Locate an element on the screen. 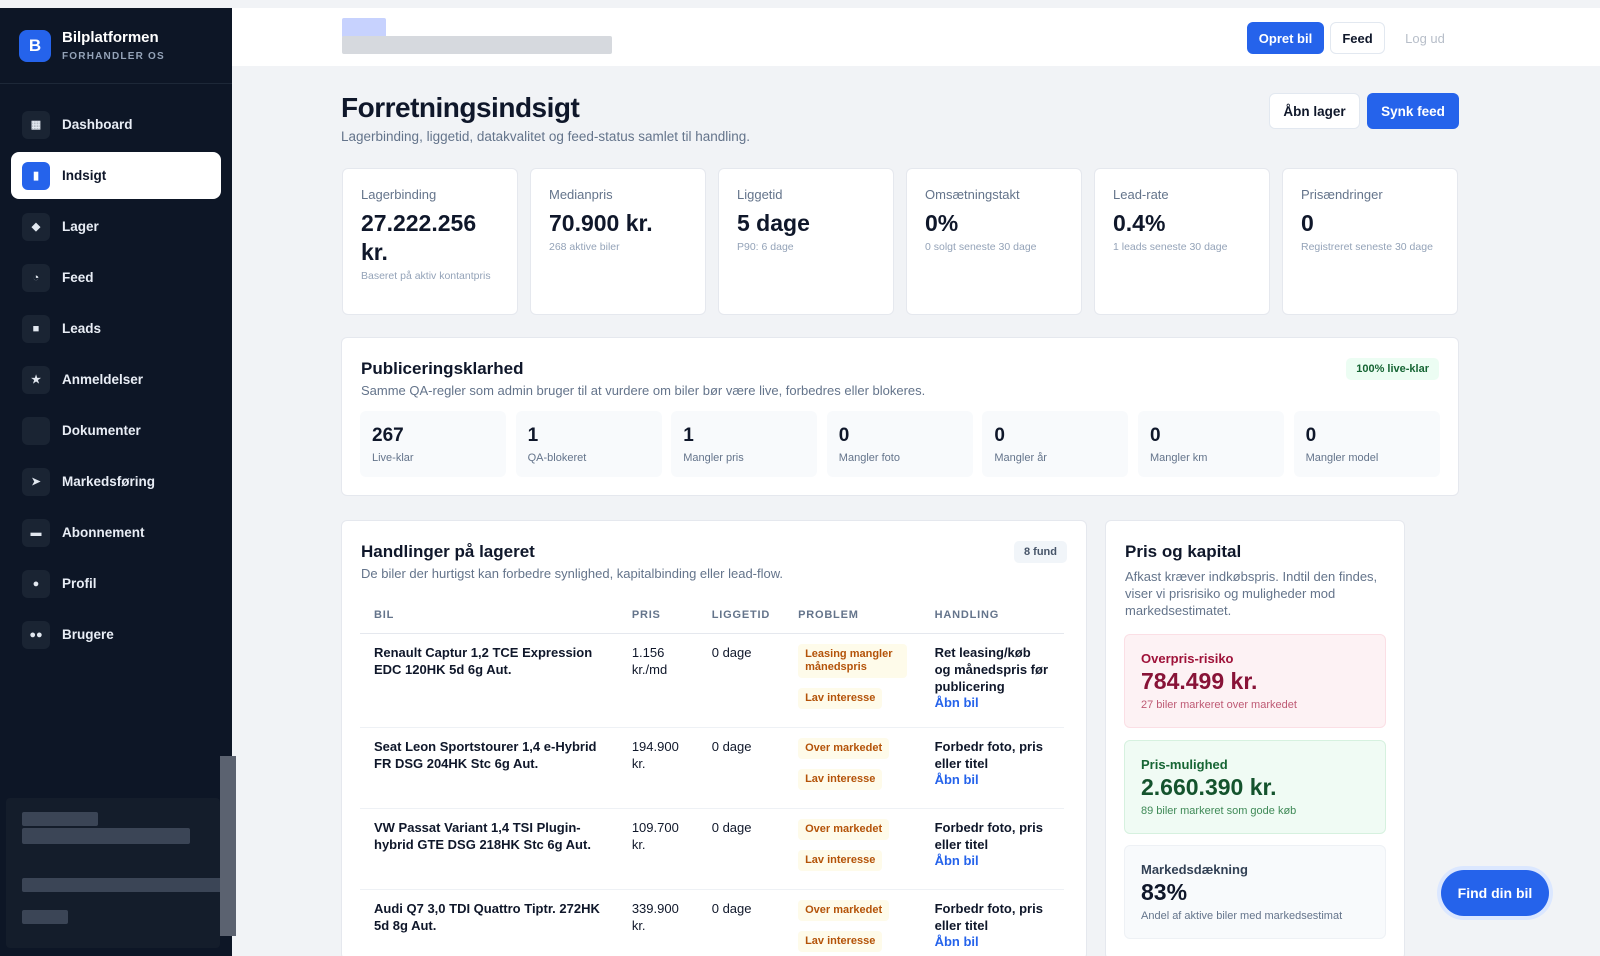 Image resolution: width=1600 pixels, height=956 pixels. column-header: PRIS is located at coordinates (657, 615).